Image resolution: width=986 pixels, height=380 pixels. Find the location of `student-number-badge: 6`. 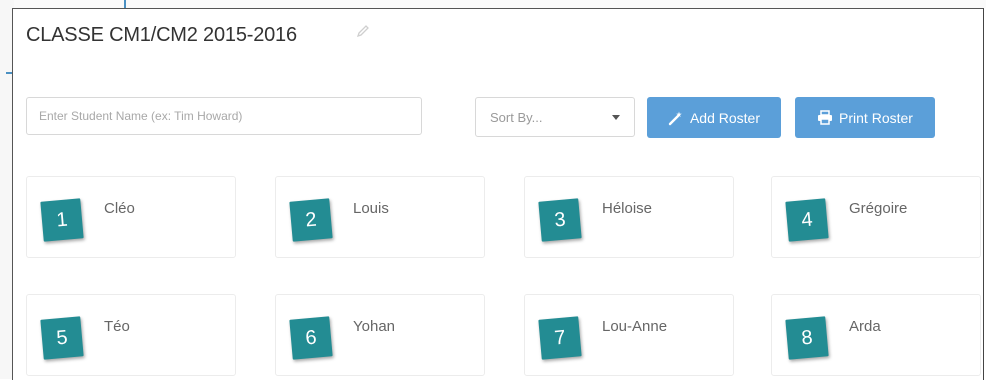

student-number-badge: 6 is located at coordinates (311, 338).